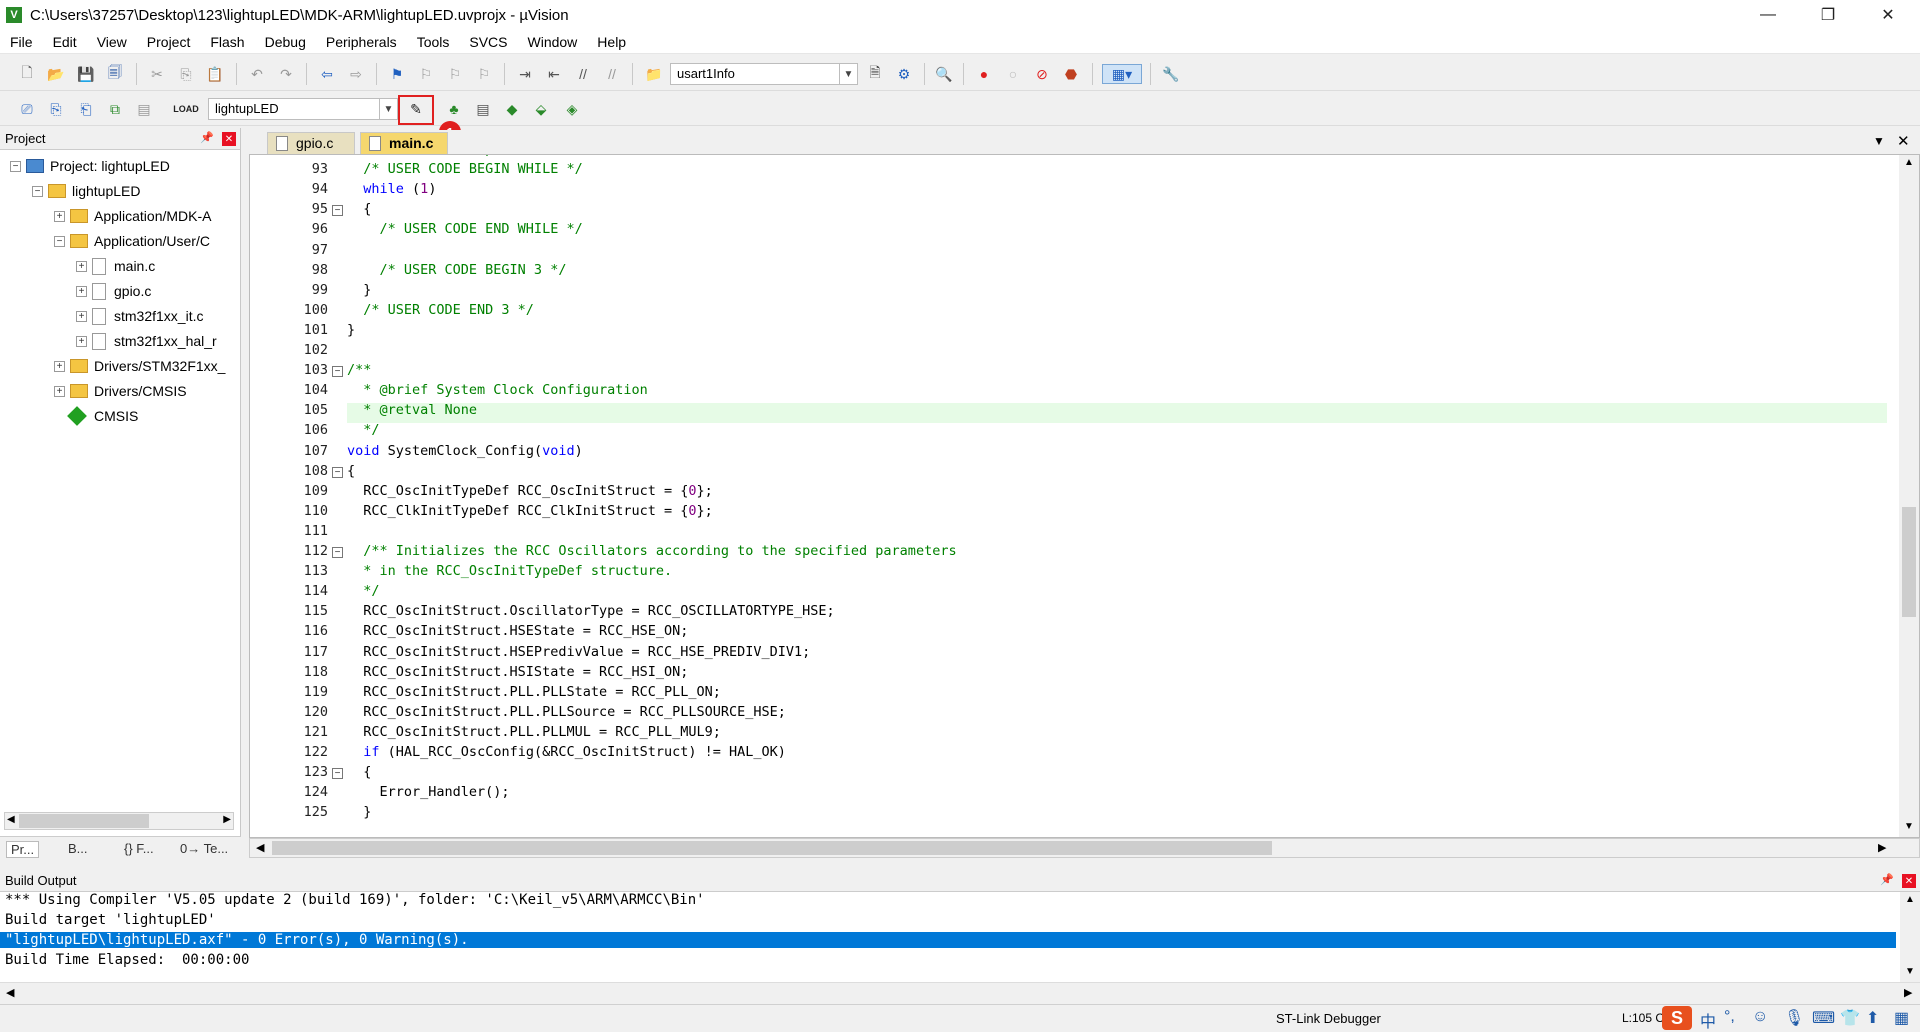  I want to click on tab-main-c: main.c, so click(404, 143).